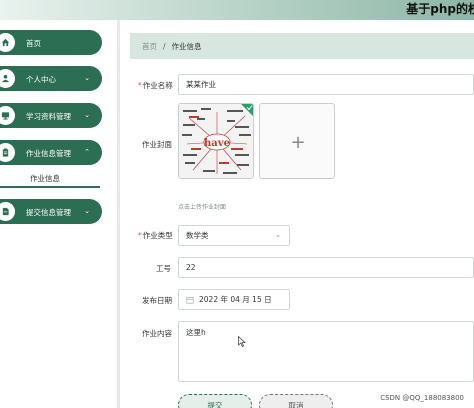  What do you see at coordinates (197, 235) in the screenshot?
I see `type-select-value: 数学类` at bounding box center [197, 235].